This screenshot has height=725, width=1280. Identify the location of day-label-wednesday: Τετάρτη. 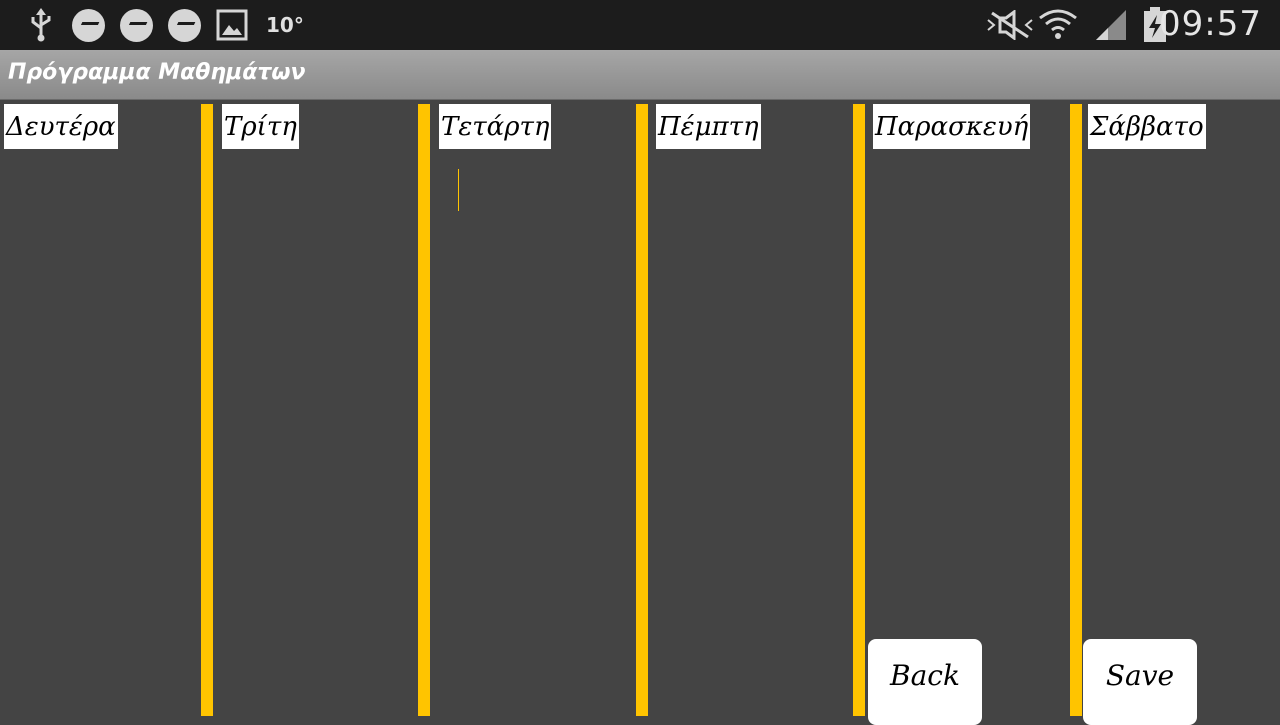
(495, 126).